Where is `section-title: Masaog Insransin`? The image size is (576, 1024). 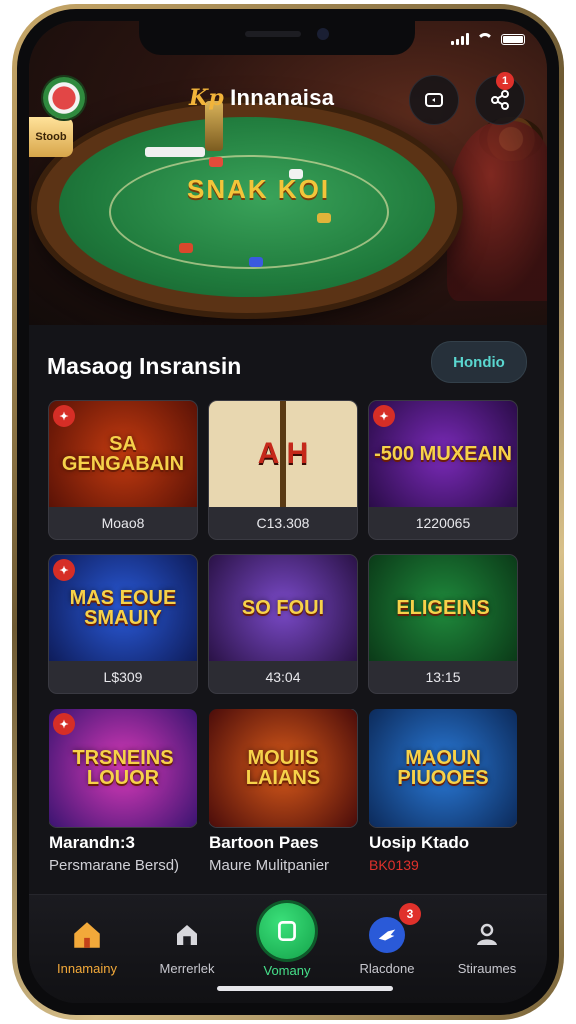 section-title: Masaog Insransin is located at coordinates (144, 366).